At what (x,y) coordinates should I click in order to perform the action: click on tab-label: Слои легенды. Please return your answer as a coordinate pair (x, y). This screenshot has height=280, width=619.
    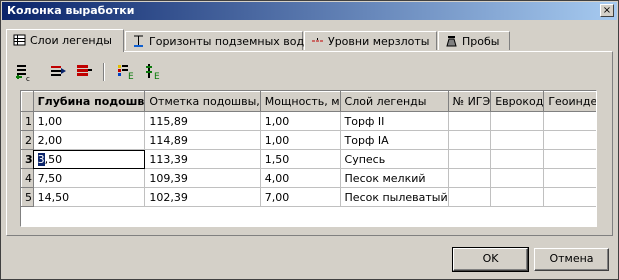
    Looking at the image, I should click on (71, 40).